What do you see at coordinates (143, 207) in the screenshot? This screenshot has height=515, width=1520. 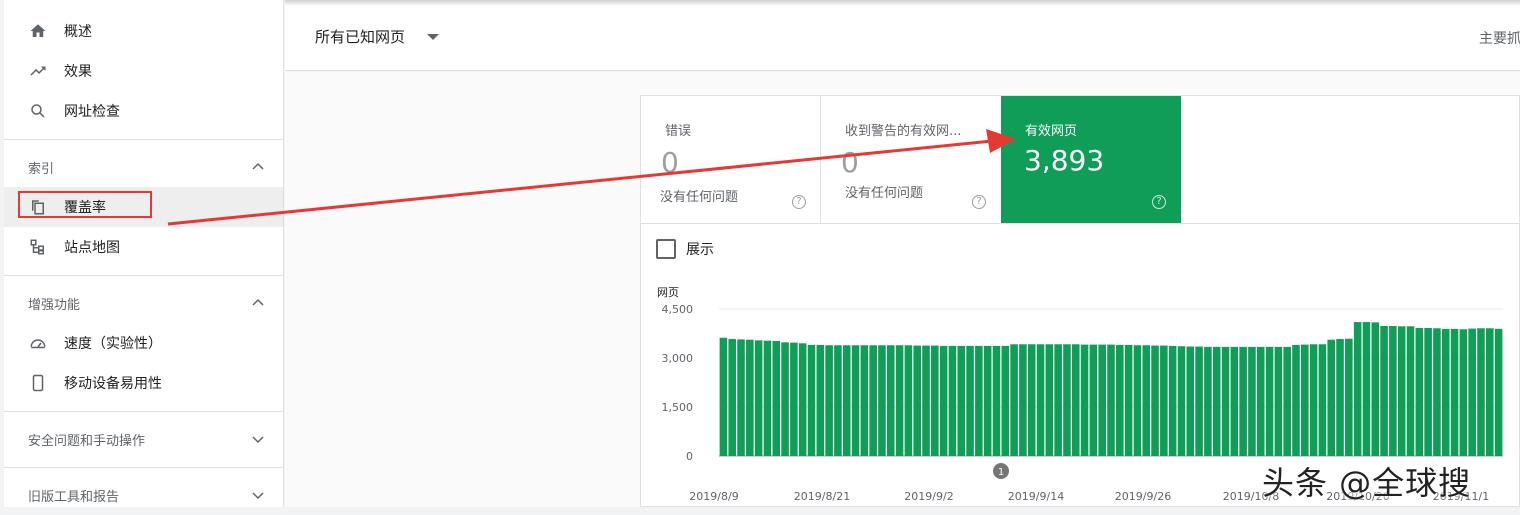 I see `sidebar-item-coverage: 覆盖率` at bounding box center [143, 207].